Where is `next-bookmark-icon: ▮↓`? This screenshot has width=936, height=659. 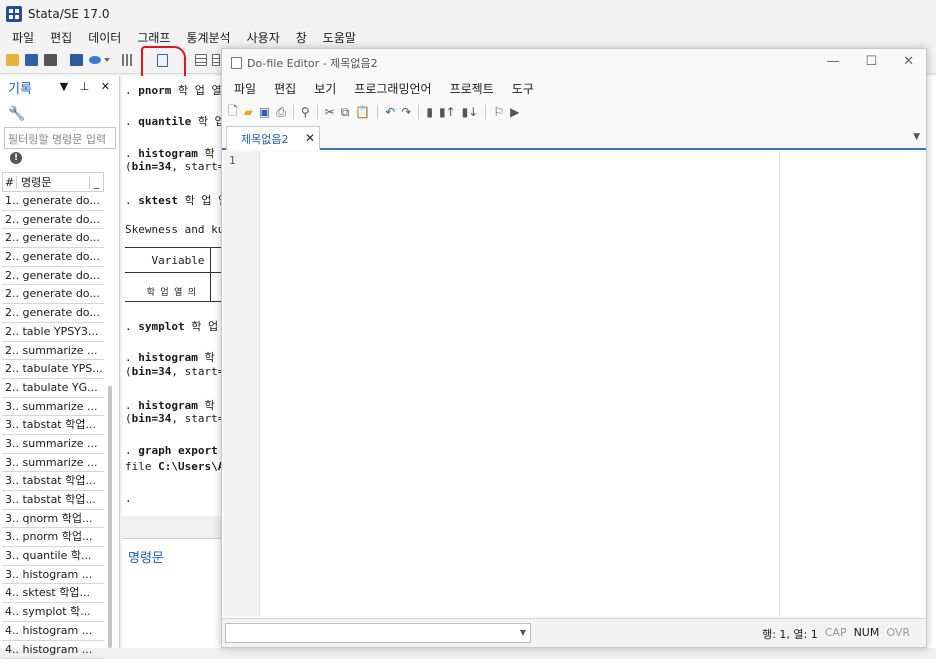 next-bookmark-icon: ▮↓ is located at coordinates (470, 112).